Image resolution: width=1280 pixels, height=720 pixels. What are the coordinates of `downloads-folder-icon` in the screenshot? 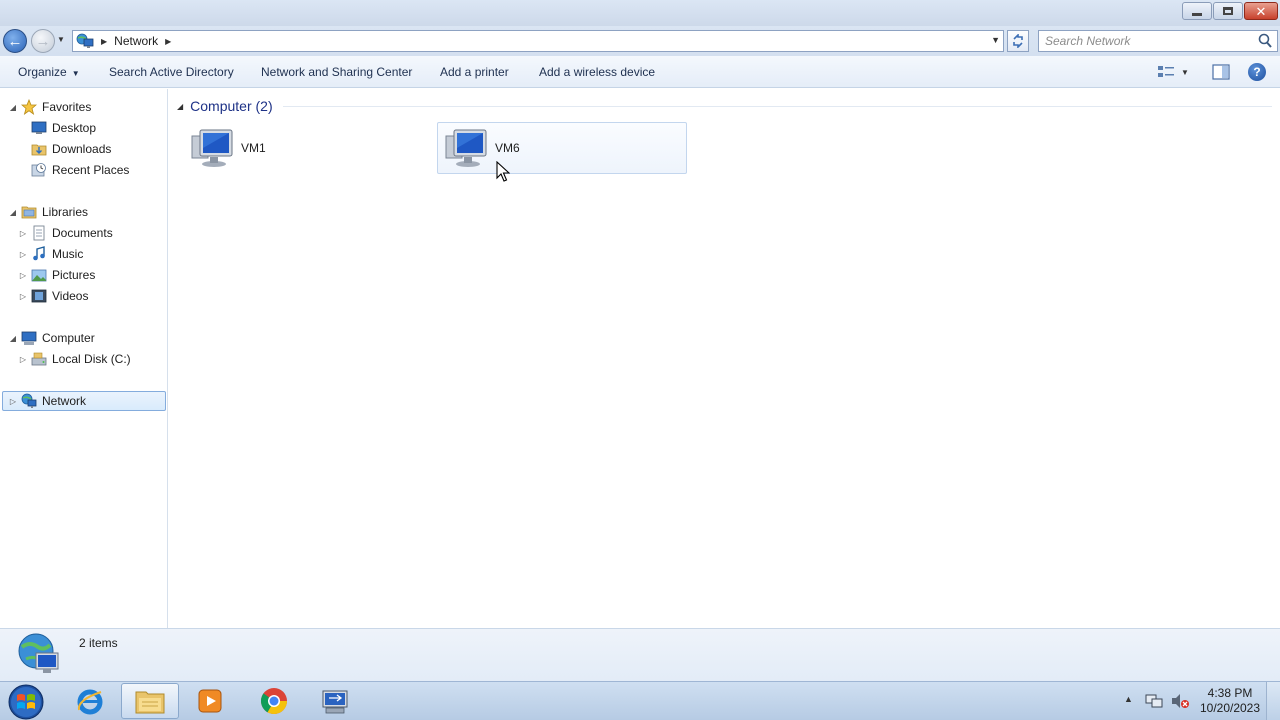 It's located at (39, 150).